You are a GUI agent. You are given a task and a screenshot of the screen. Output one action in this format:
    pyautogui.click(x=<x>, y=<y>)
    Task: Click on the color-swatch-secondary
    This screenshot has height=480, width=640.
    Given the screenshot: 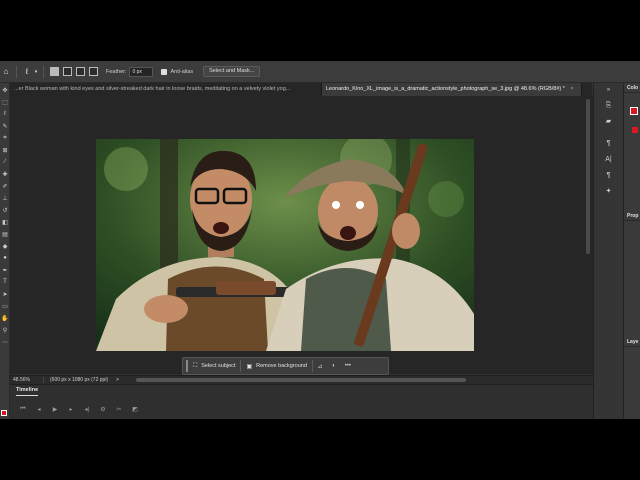 What is the action you would take?
    pyautogui.click(x=635, y=130)
    